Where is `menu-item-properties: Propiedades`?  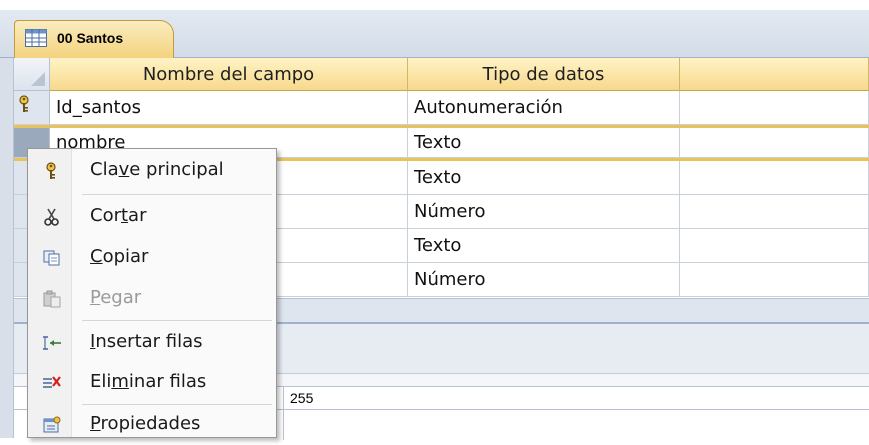
menu-item-properties: Propiedades is located at coordinates (152, 425).